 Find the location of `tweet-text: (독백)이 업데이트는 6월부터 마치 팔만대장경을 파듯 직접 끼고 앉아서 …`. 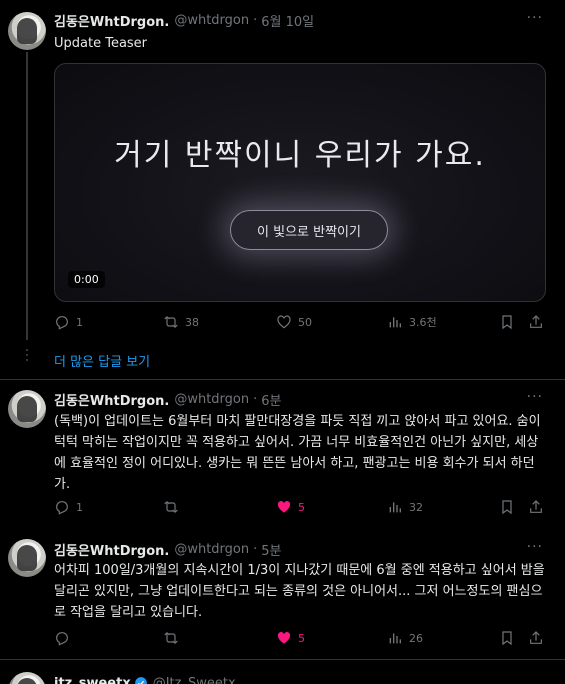

tweet-text: (독백)이 업데이트는 6월부터 마치 팔만대장경을 파듯 직접 끼고 앉아서 … is located at coordinates (297, 453).